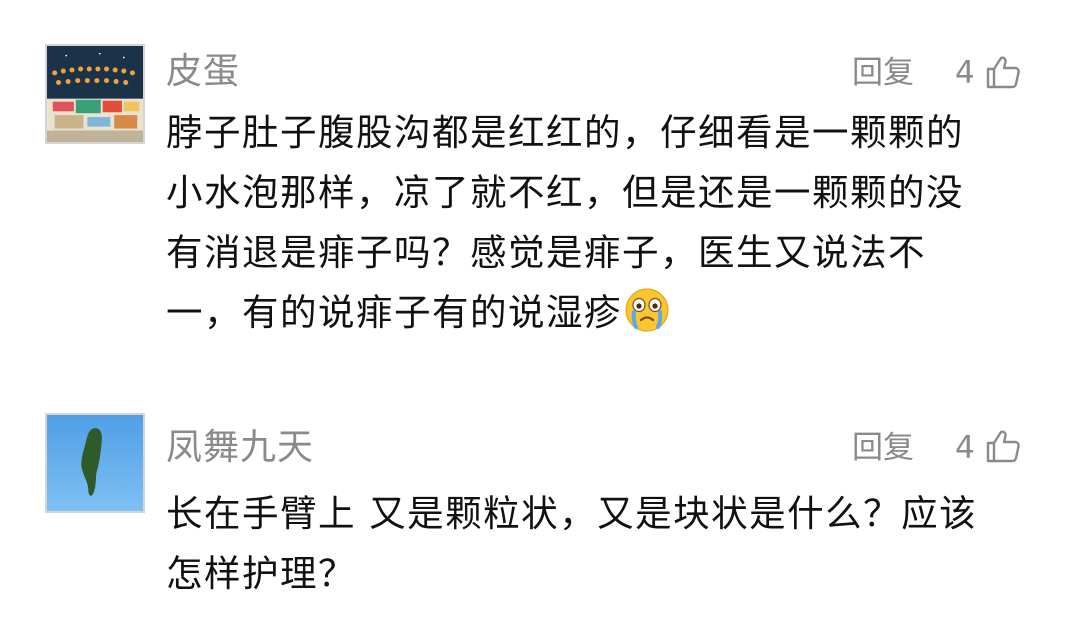 Image resolution: width=1080 pixels, height=643 pixels. I want to click on username: 皮蛋, so click(203, 72).